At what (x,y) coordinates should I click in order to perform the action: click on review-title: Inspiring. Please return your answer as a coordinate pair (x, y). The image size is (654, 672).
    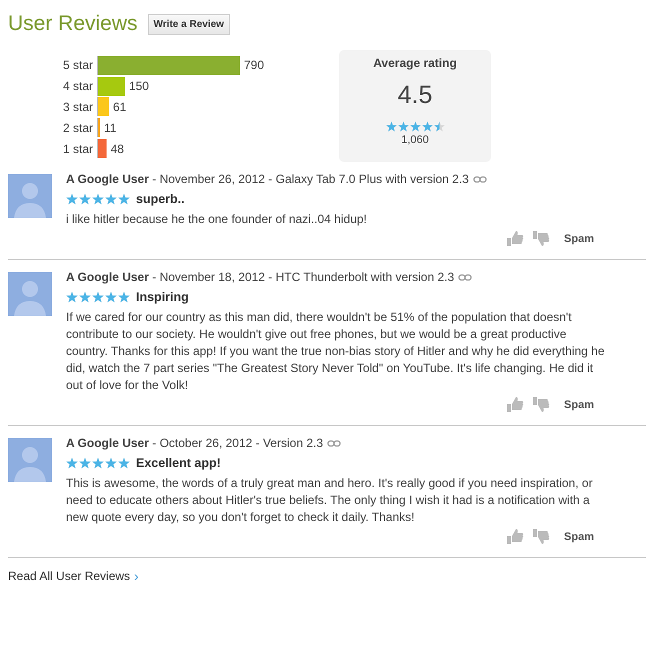
    Looking at the image, I should click on (162, 297).